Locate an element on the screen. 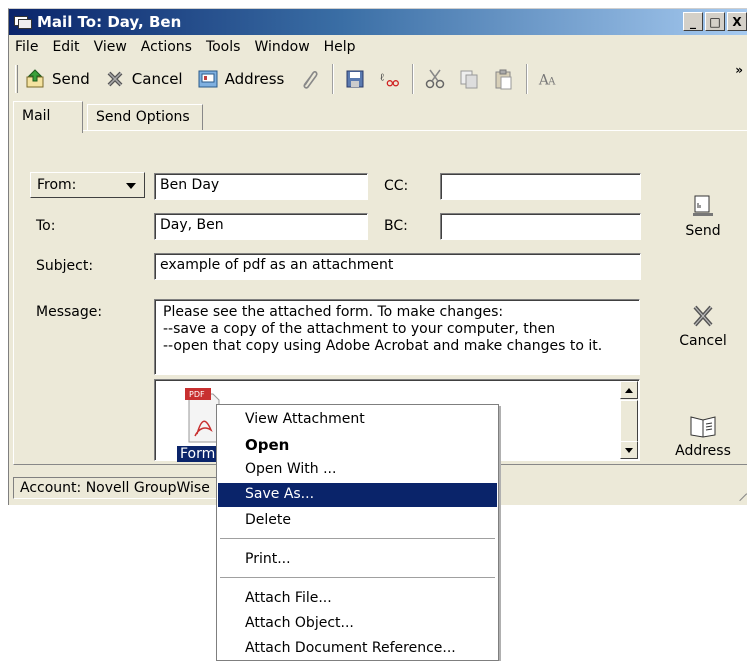 Image resolution: width=747 pixels, height=661 pixels. menu-delete: Delete is located at coordinates (357, 521).